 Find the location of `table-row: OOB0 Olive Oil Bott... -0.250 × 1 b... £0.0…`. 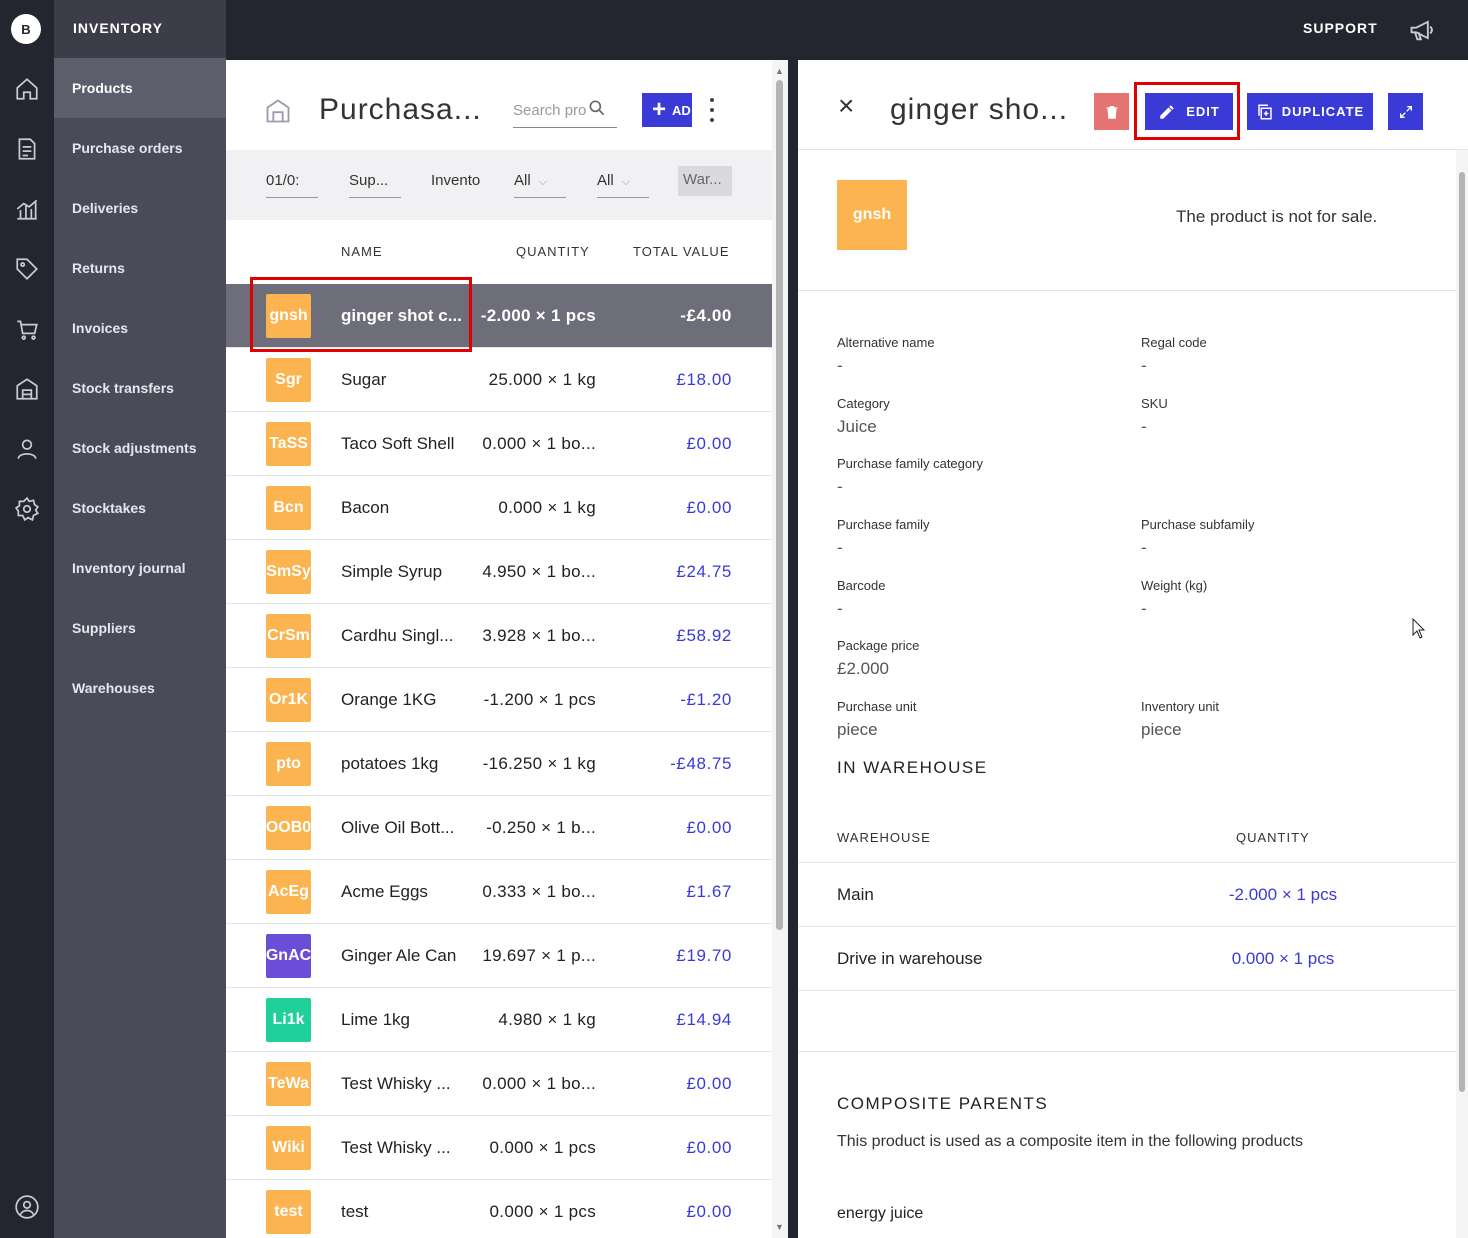

table-row: OOB0 Olive Oil Bott... -0.250 × 1 b... £0.0… is located at coordinates (499, 828).